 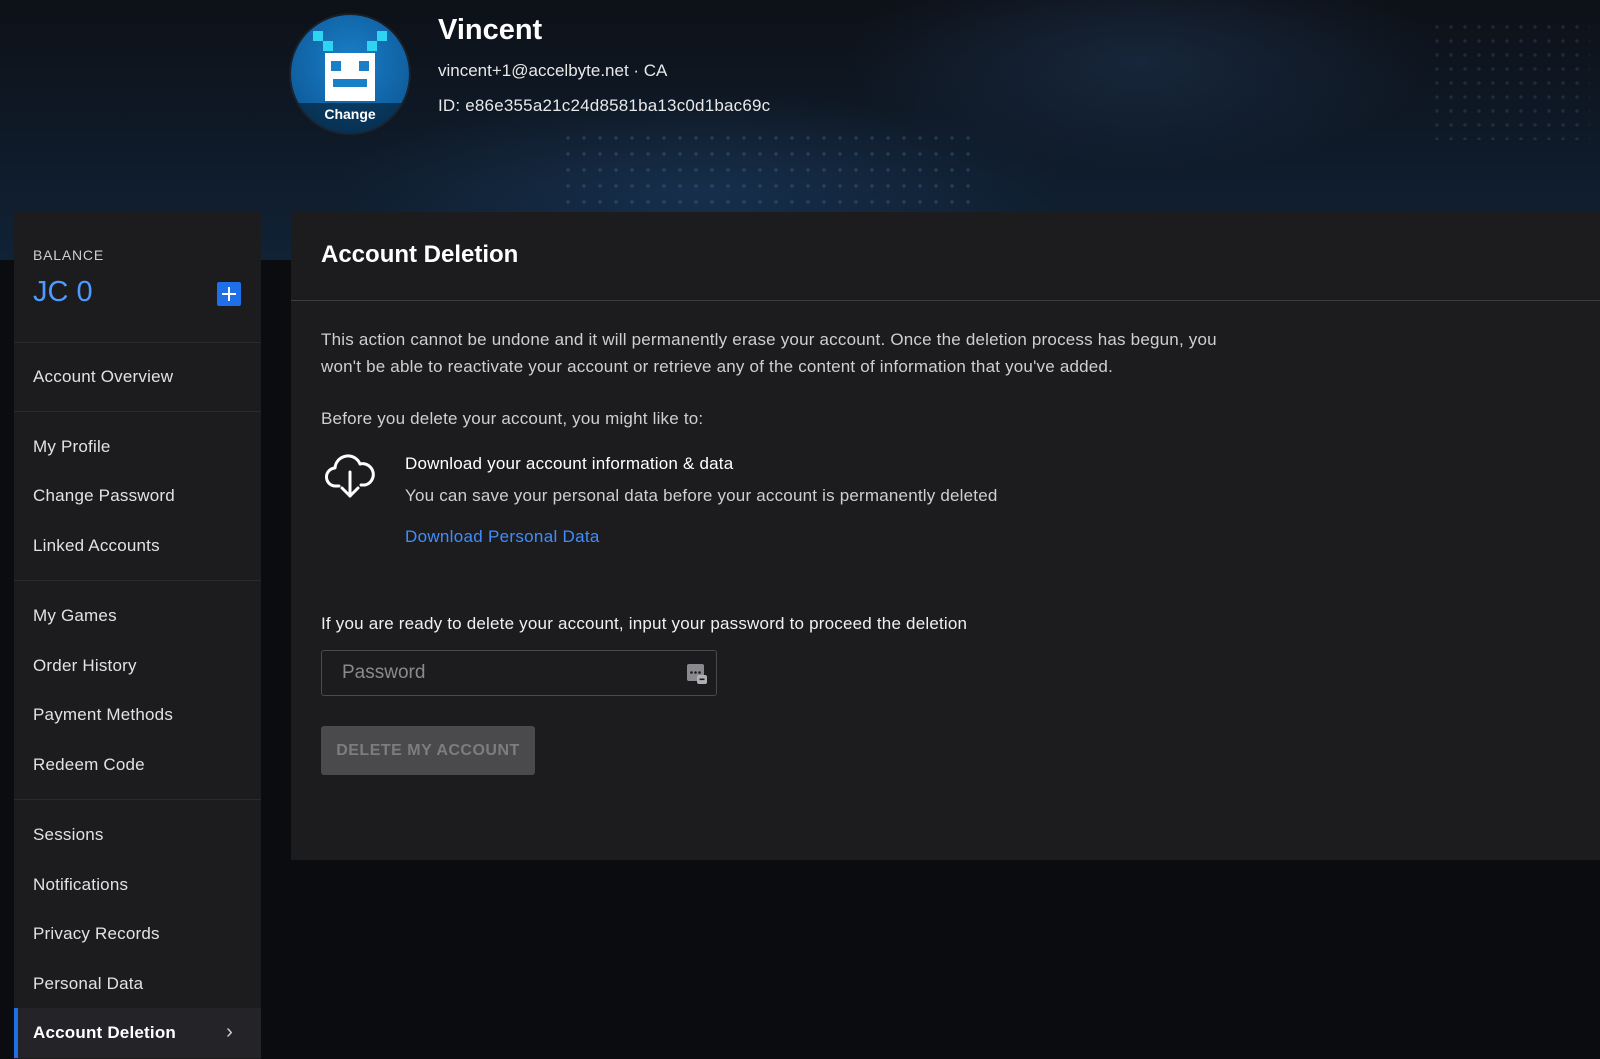 What do you see at coordinates (420, 254) in the screenshot?
I see `page-title: Account Deletion` at bounding box center [420, 254].